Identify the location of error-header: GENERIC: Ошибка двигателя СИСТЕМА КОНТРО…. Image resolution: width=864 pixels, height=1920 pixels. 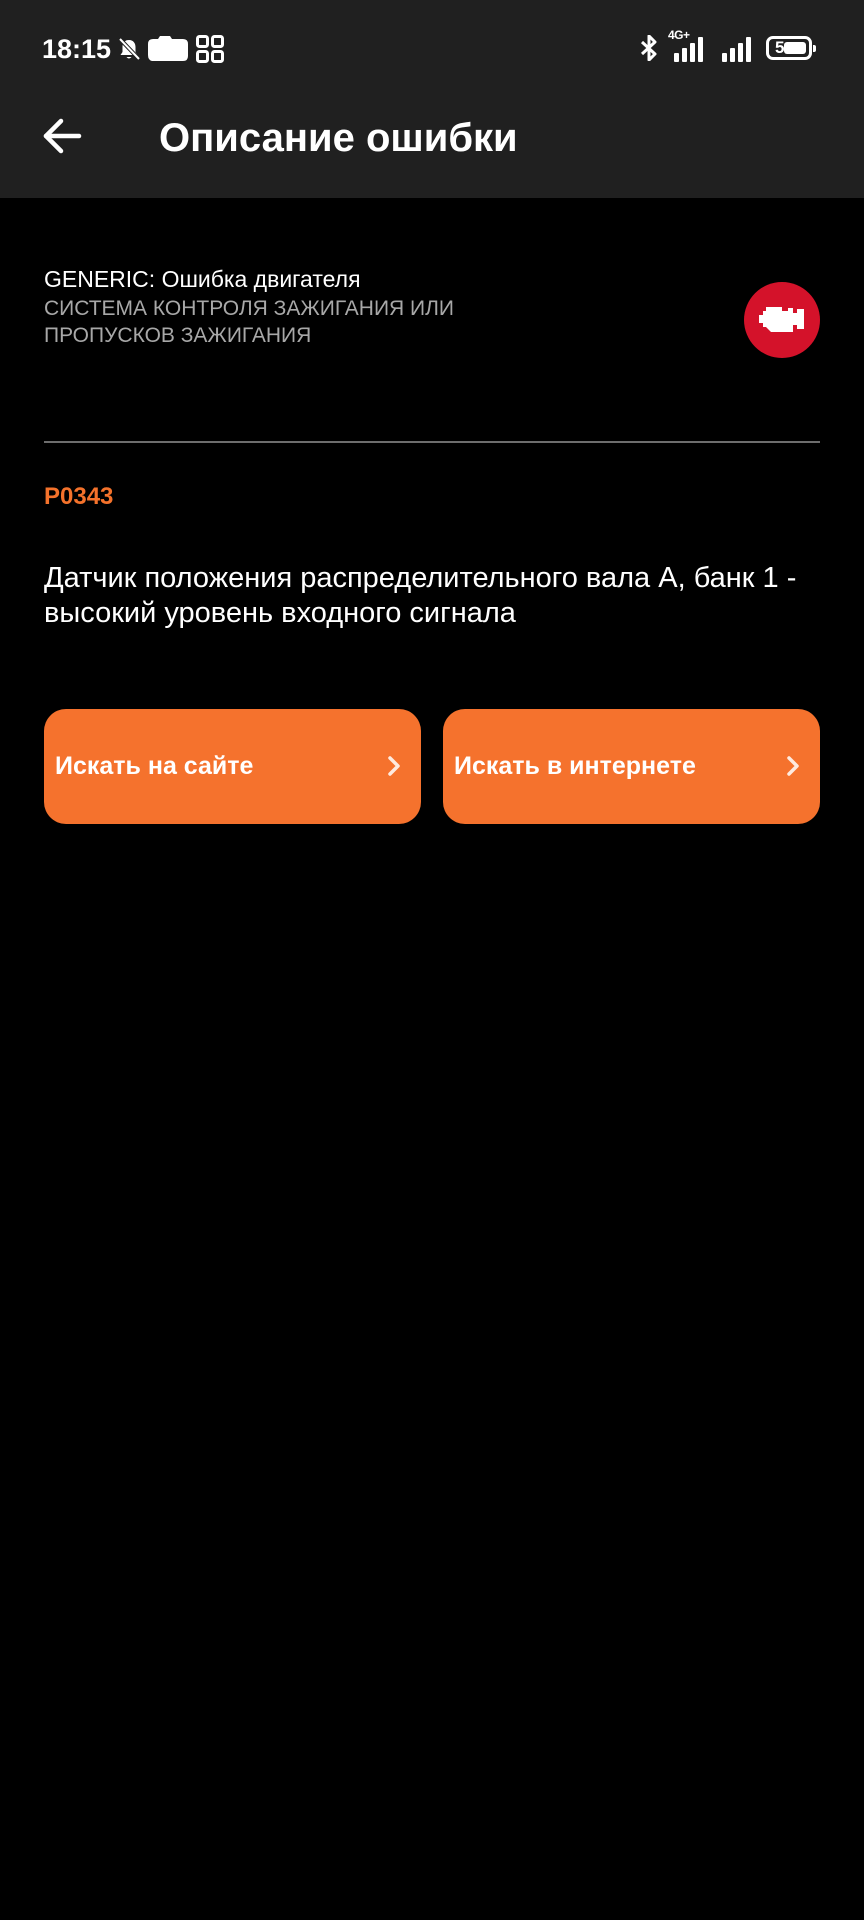
(344, 306).